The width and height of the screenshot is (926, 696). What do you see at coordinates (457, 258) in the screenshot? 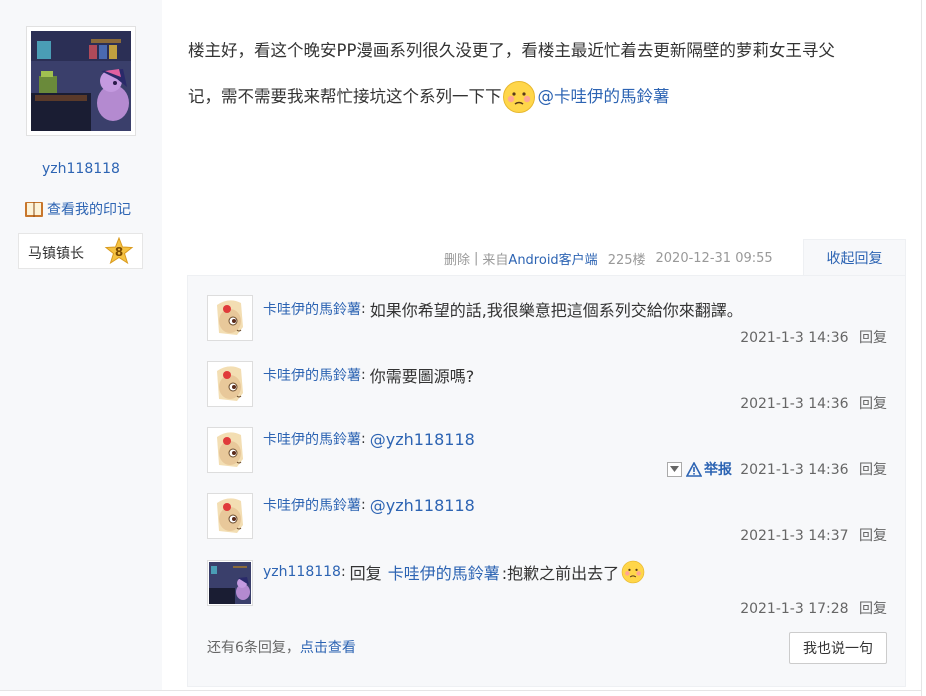
I see `delete-link: 删除` at bounding box center [457, 258].